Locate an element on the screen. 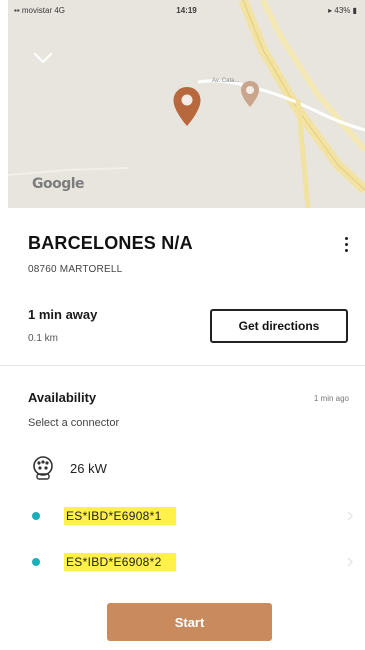  station-name: BARCELONES N/A is located at coordinates (110, 243).